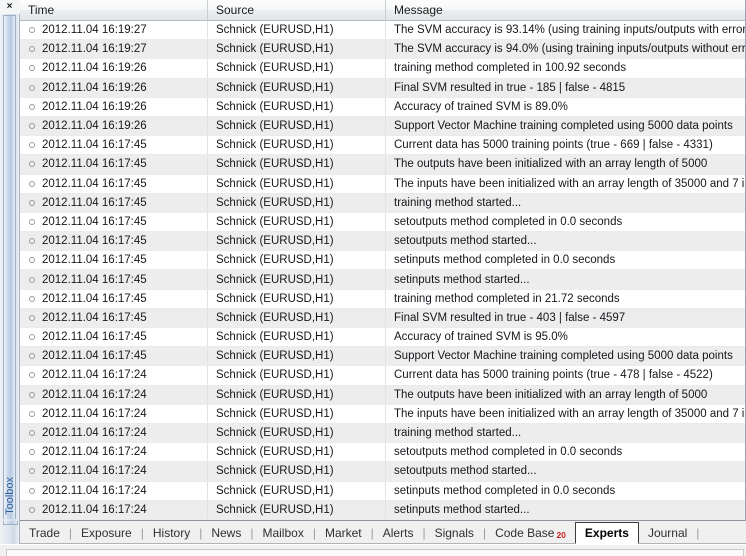 This screenshot has height=556, width=746. What do you see at coordinates (398, 533) in the screenshot?
I see `tab-alerts: Alerts` at bounding box center [398, 533].